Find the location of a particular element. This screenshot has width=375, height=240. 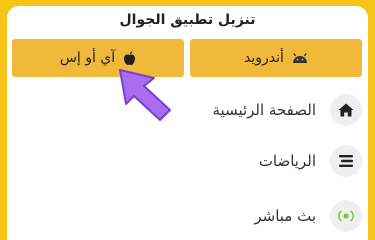

menu-bars-icon is located at coordinates (346, 161).